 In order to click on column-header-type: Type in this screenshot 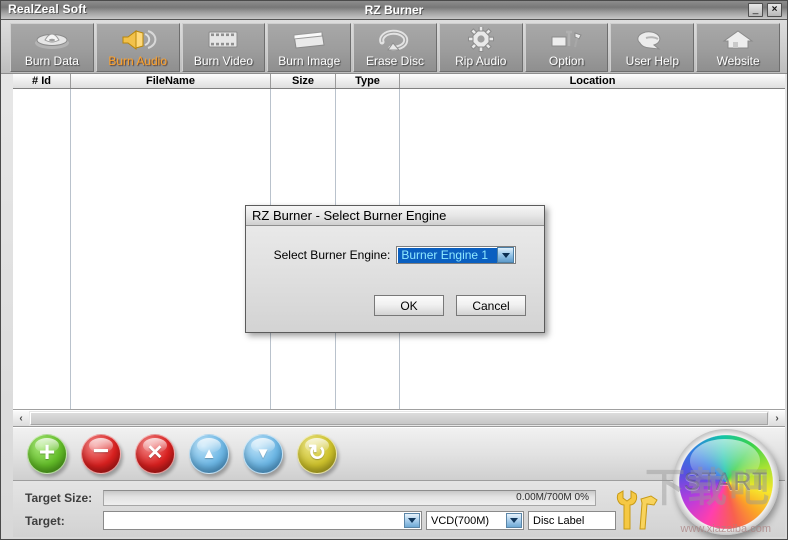, I will do `click(368, 81)`.